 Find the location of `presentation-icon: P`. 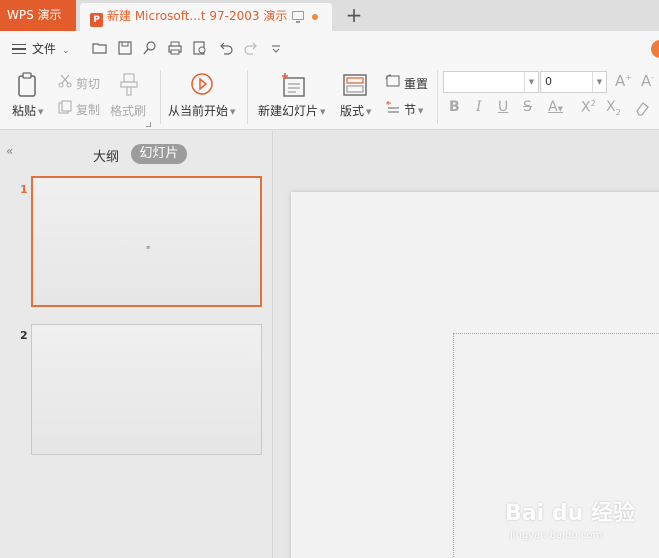

presentation-icon: P is located at coordinates (96, 20).